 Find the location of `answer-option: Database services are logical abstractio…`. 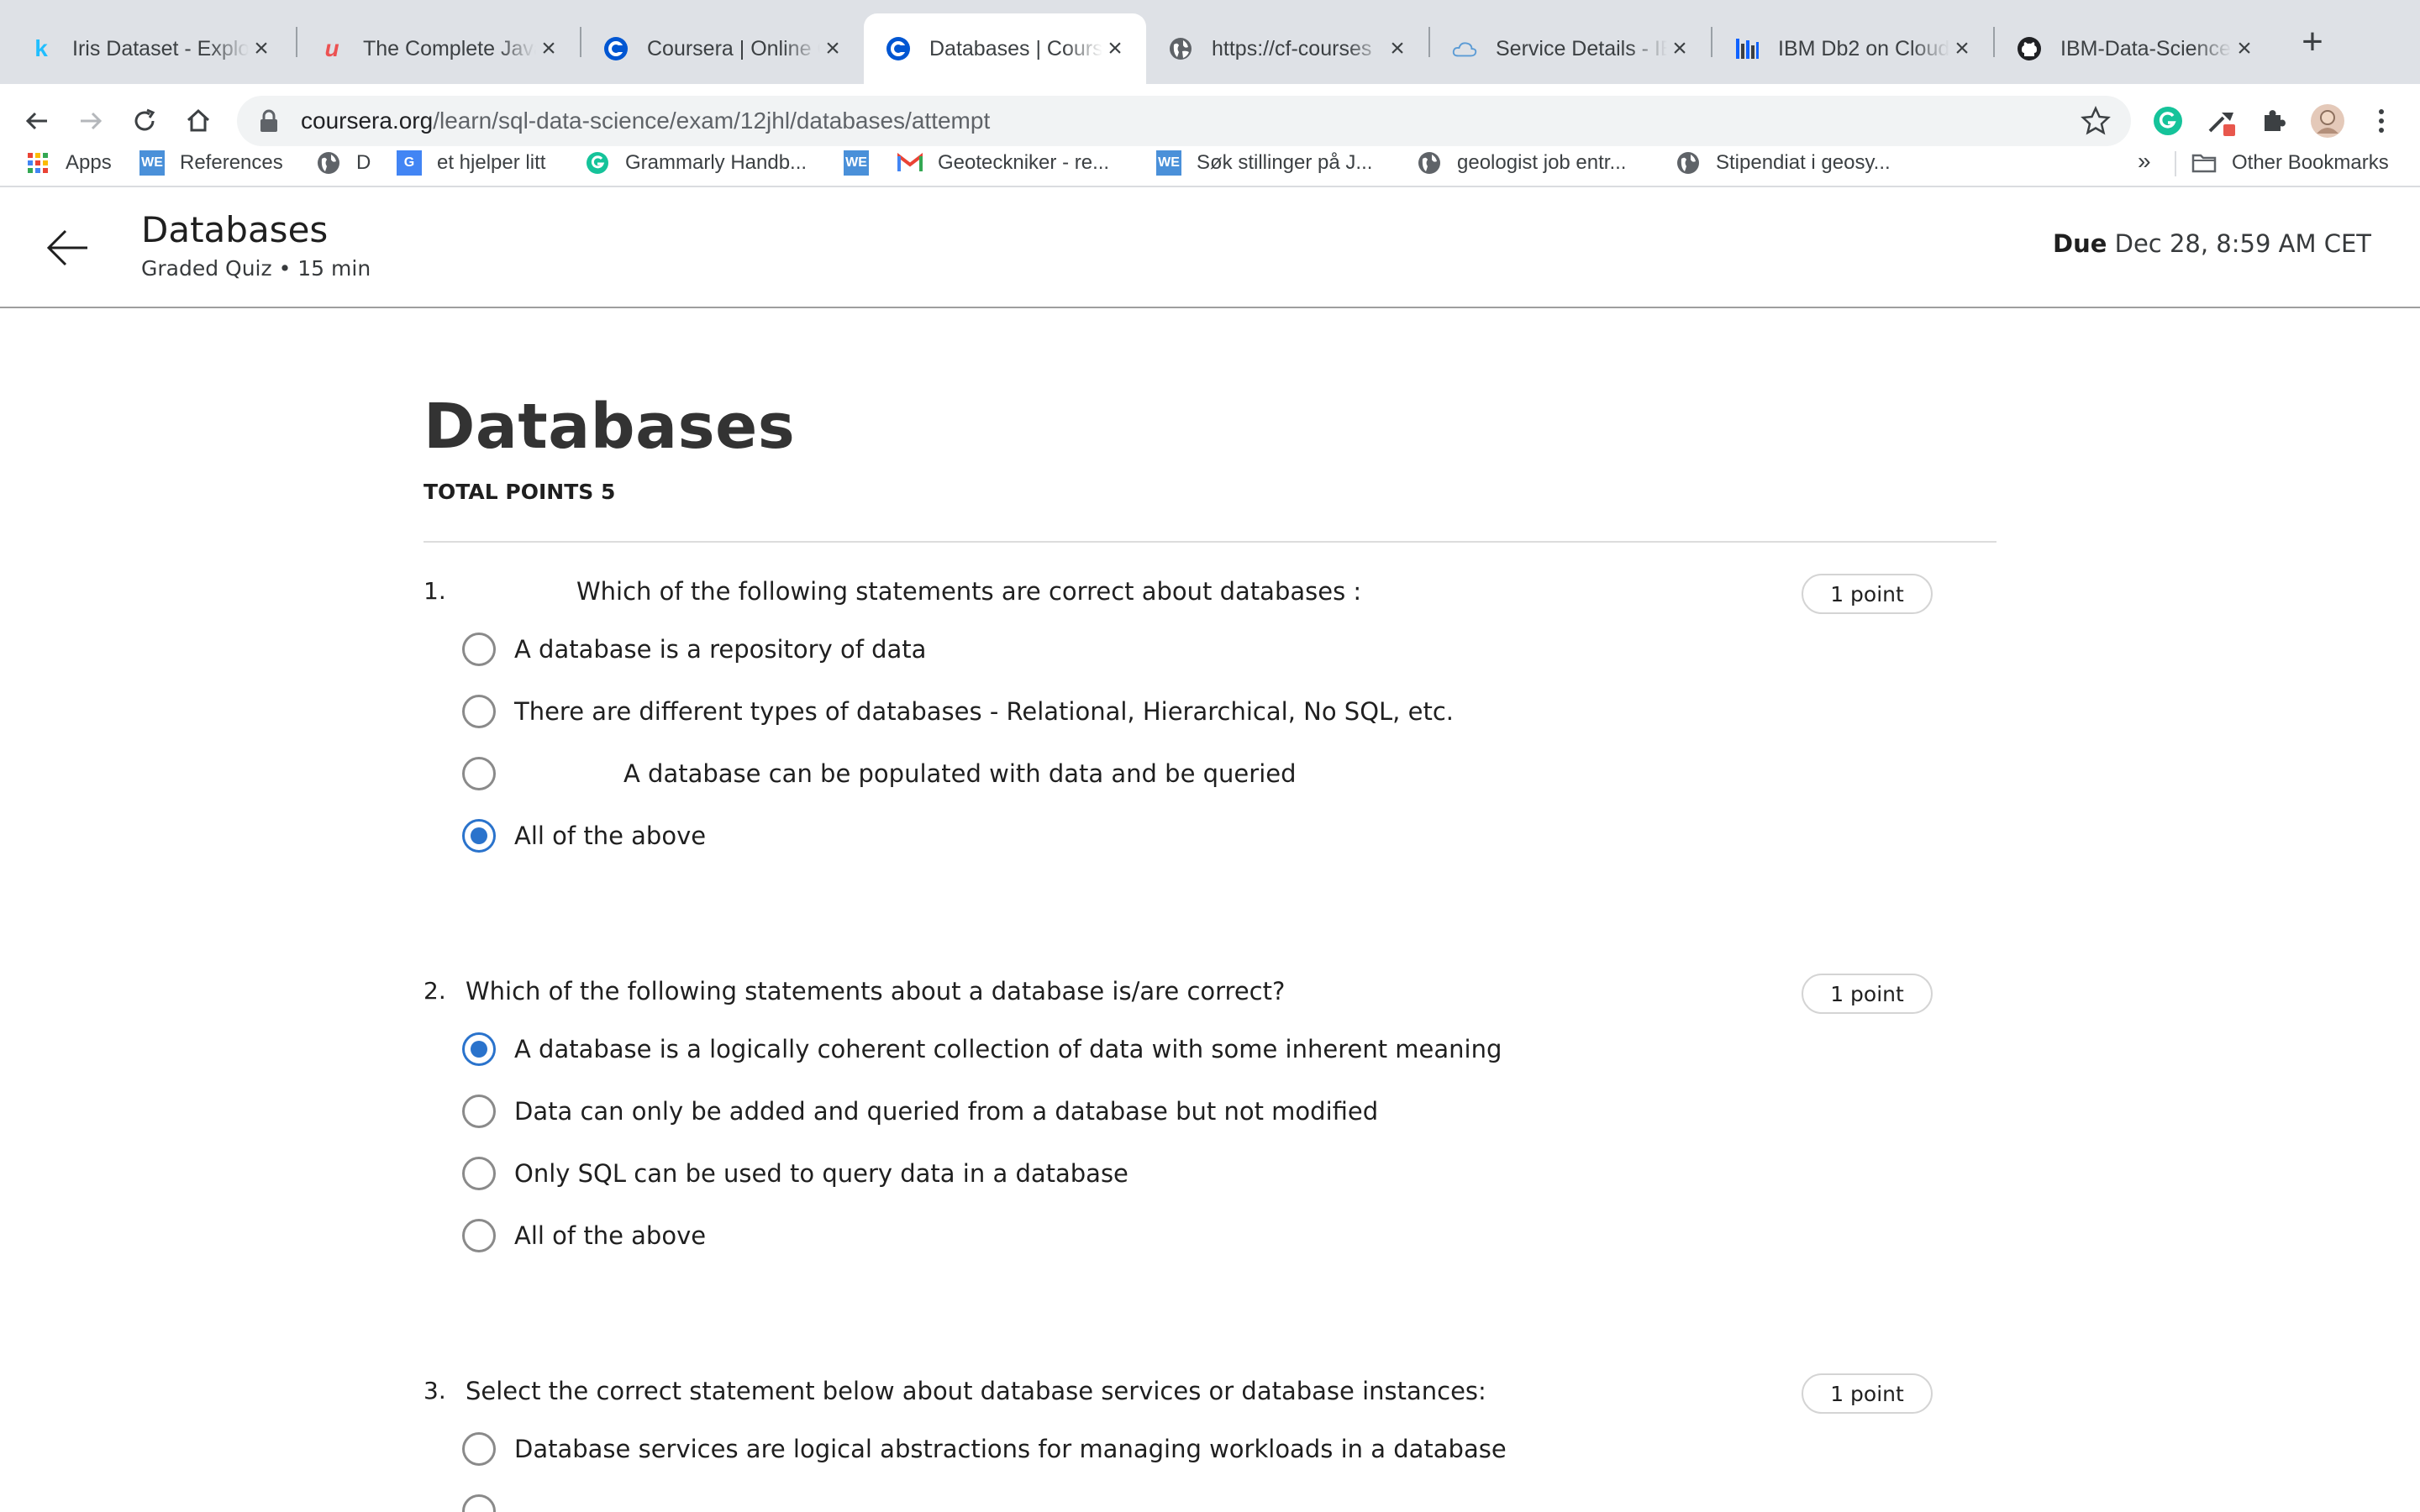

answer-option: Database services are logical abstractio… is located at coordinates (985, 1449).